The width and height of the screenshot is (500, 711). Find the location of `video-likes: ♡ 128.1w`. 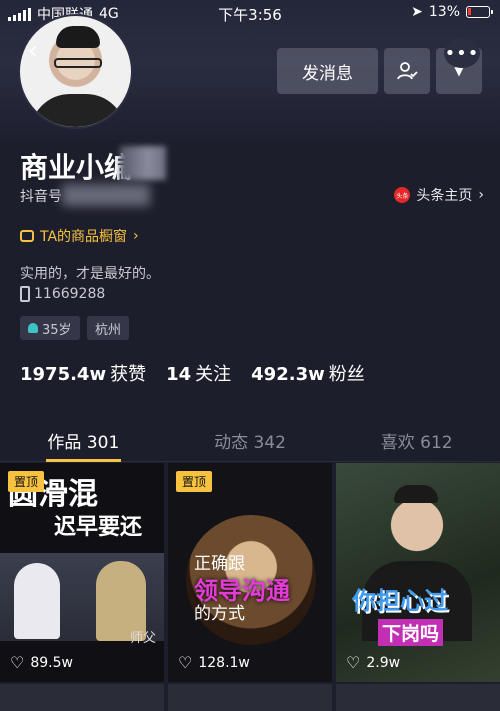

video-likes: ♡ 128.1w is located at coordinates (214, 662).